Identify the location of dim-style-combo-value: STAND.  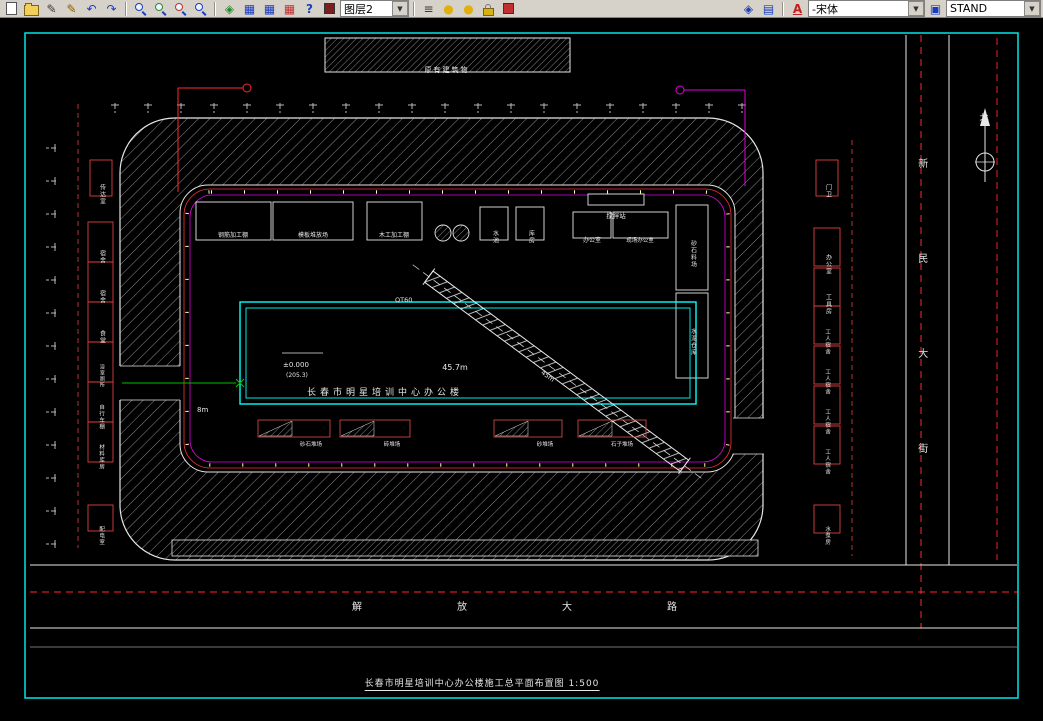
(969, 8).